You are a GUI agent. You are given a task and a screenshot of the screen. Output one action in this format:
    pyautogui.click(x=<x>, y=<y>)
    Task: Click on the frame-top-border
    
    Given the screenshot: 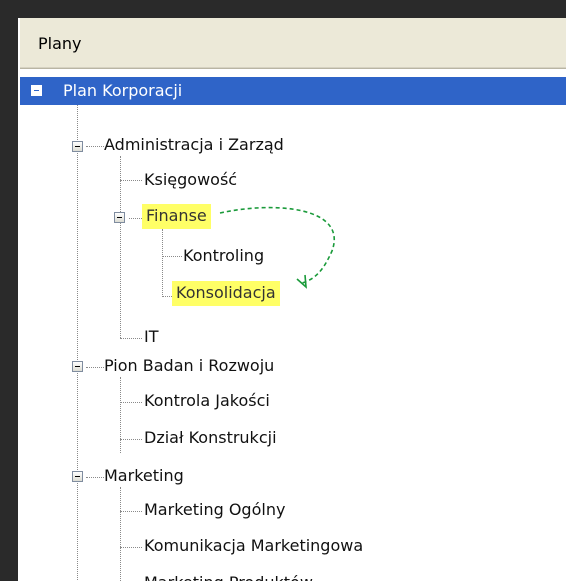 What is the action you would take?
    pyautogui.click(x=283, y=9)
    